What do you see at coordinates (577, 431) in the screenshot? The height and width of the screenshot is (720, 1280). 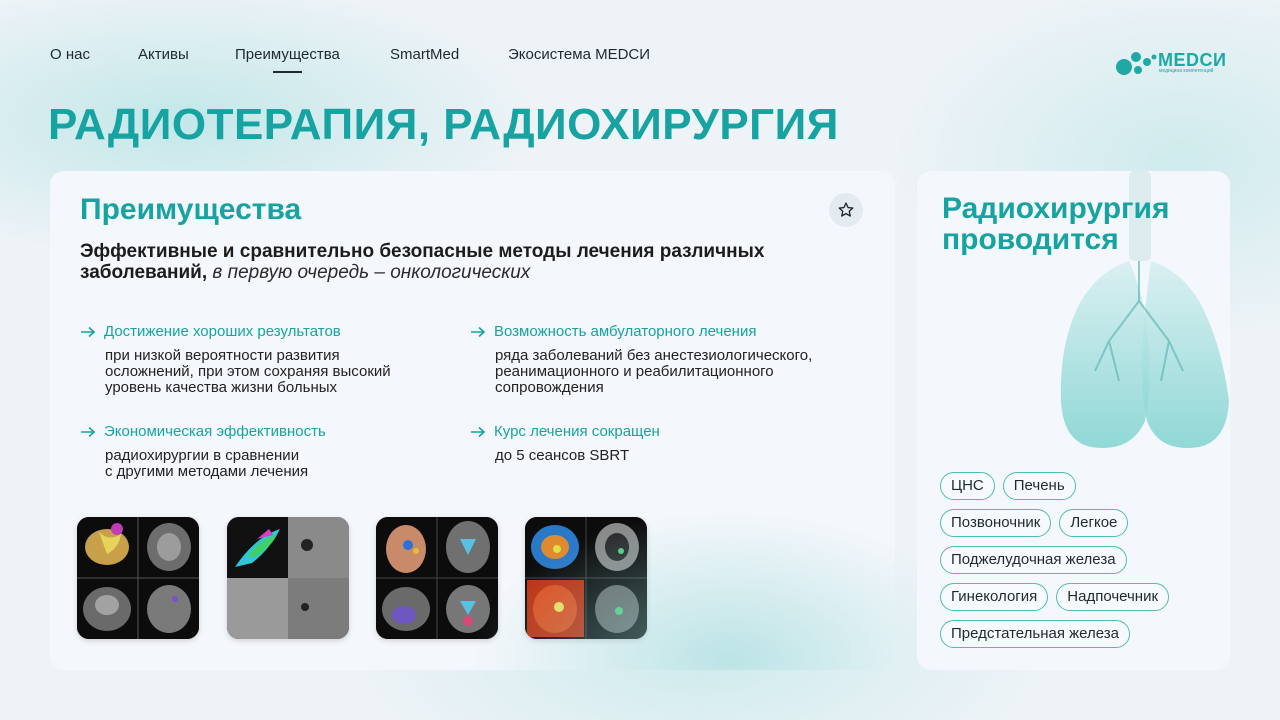 I see `feature-title: Курс лечения сокращен` at bounding box center [577, 431].